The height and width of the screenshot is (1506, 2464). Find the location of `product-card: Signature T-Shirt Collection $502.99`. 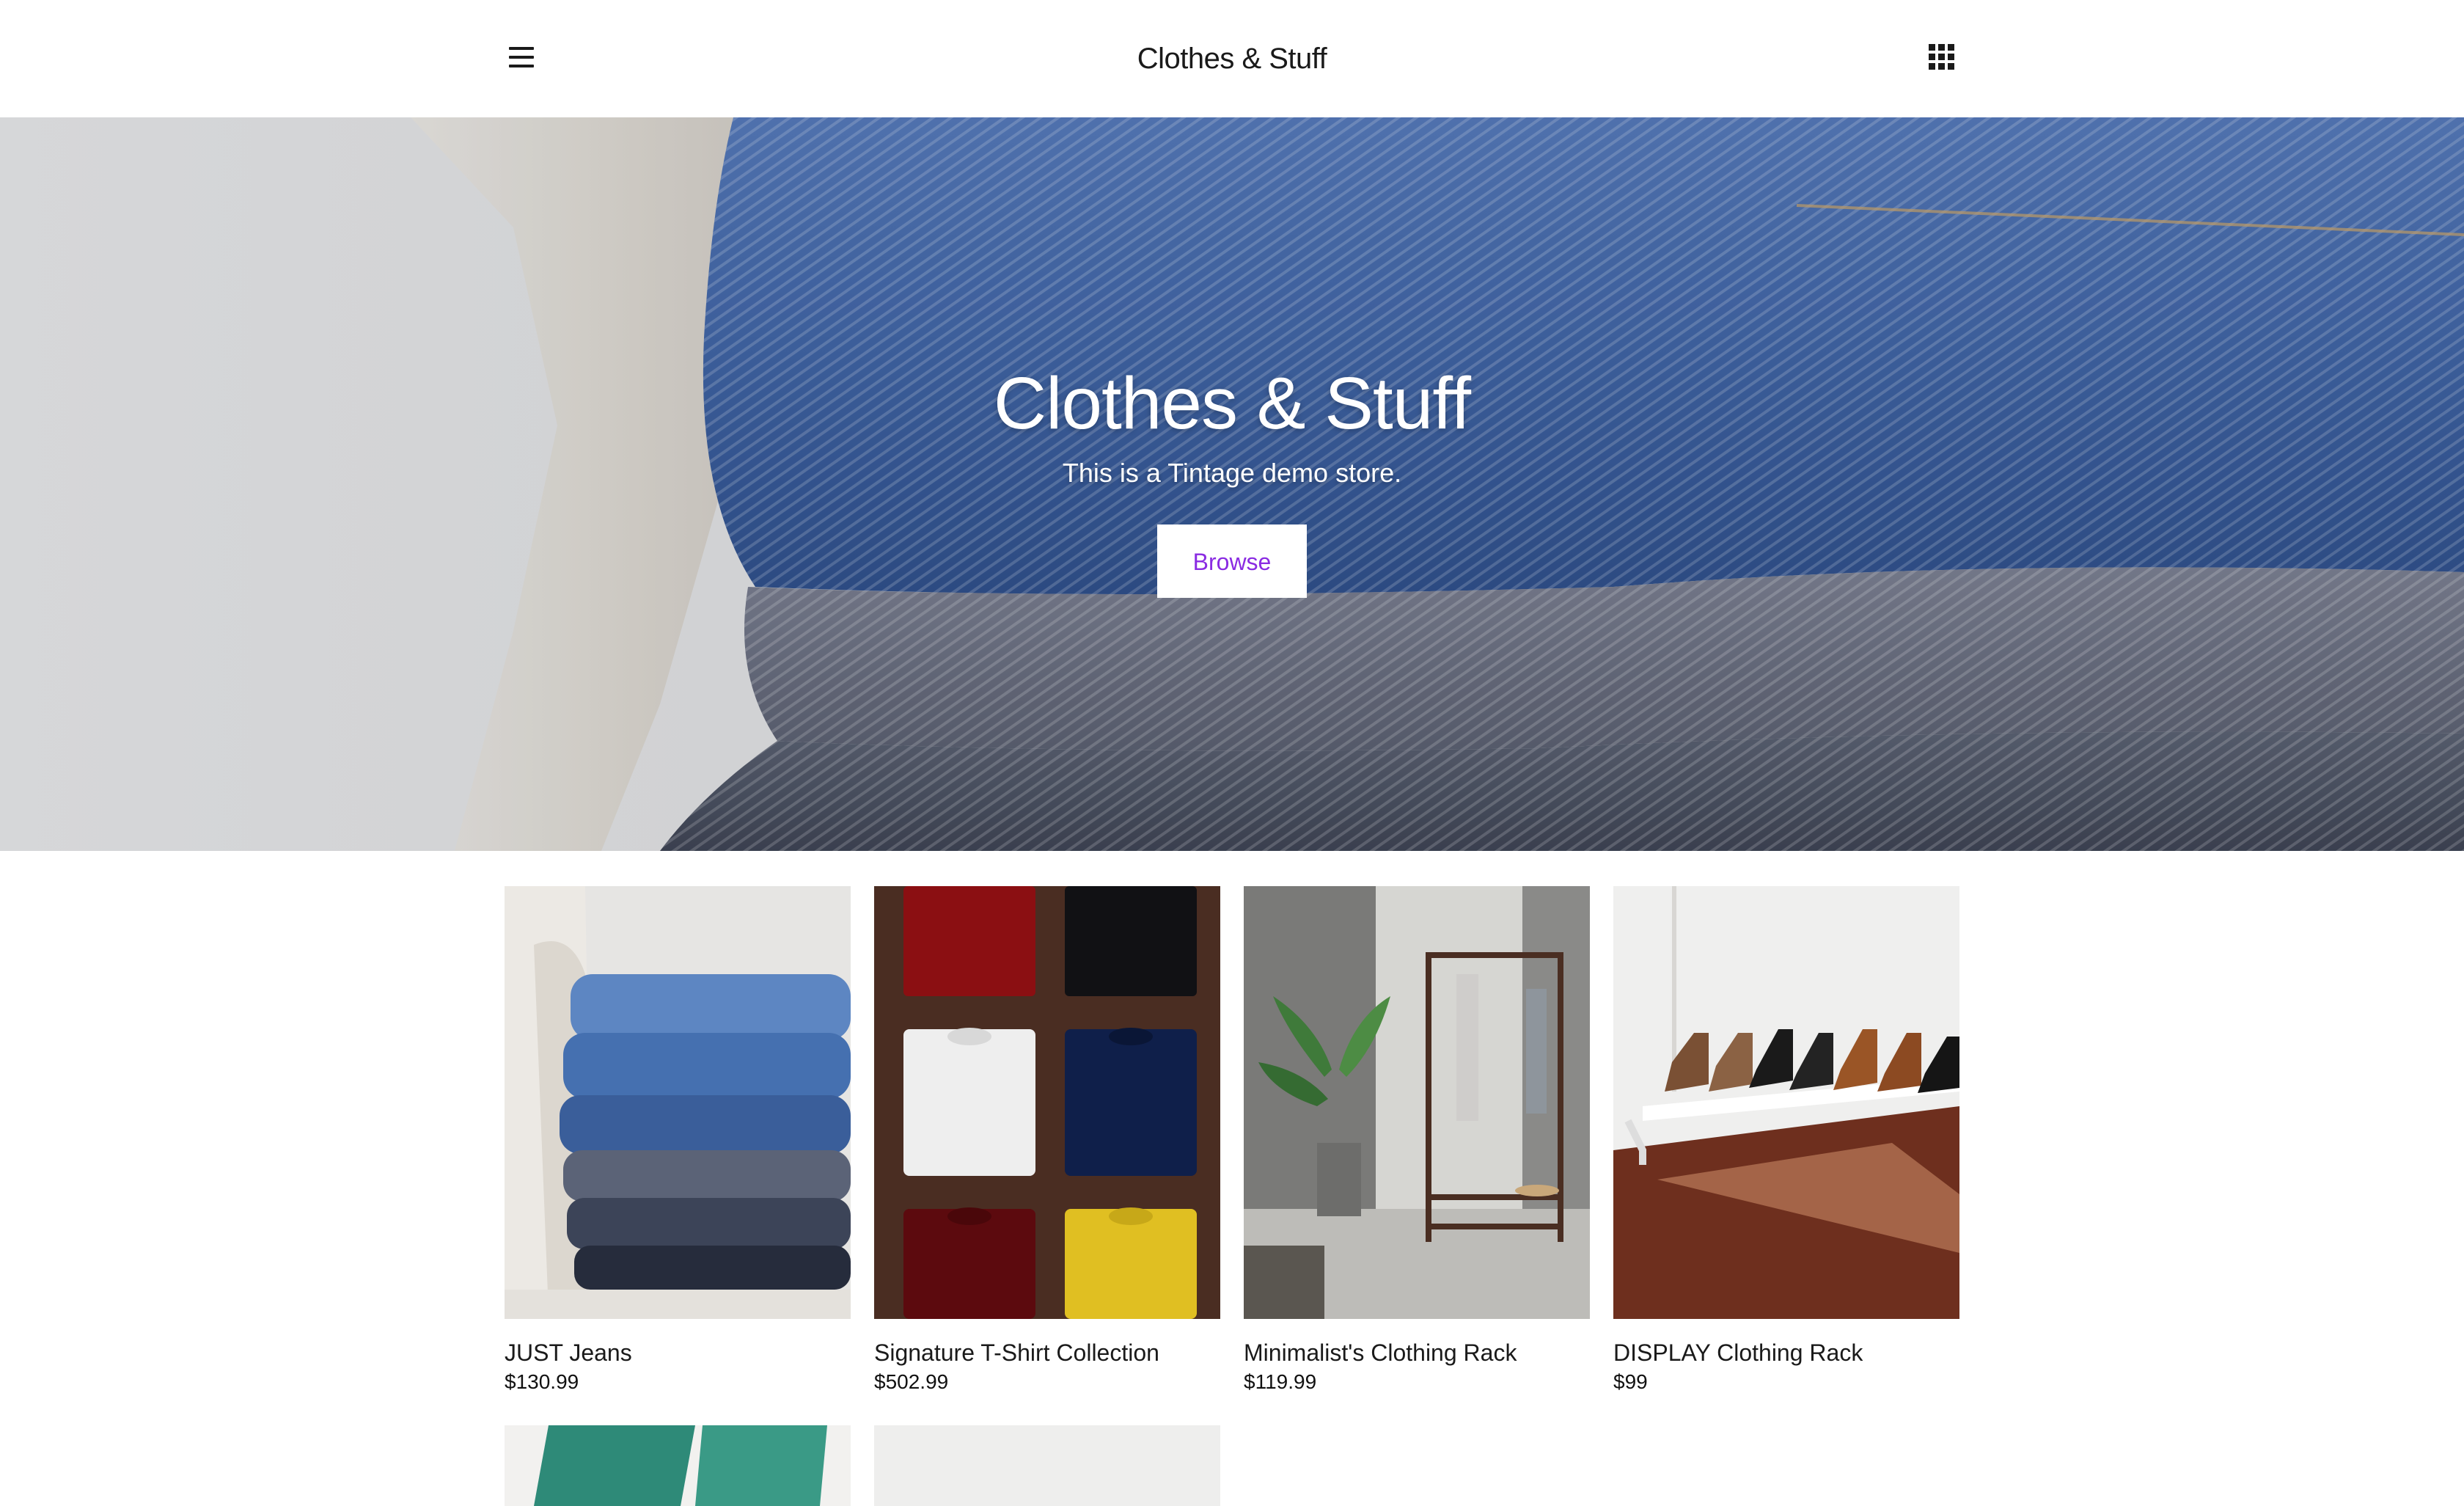

product-card: Signature T-Shirt Collection $502.99 is located at coordinates (1047, 1140).